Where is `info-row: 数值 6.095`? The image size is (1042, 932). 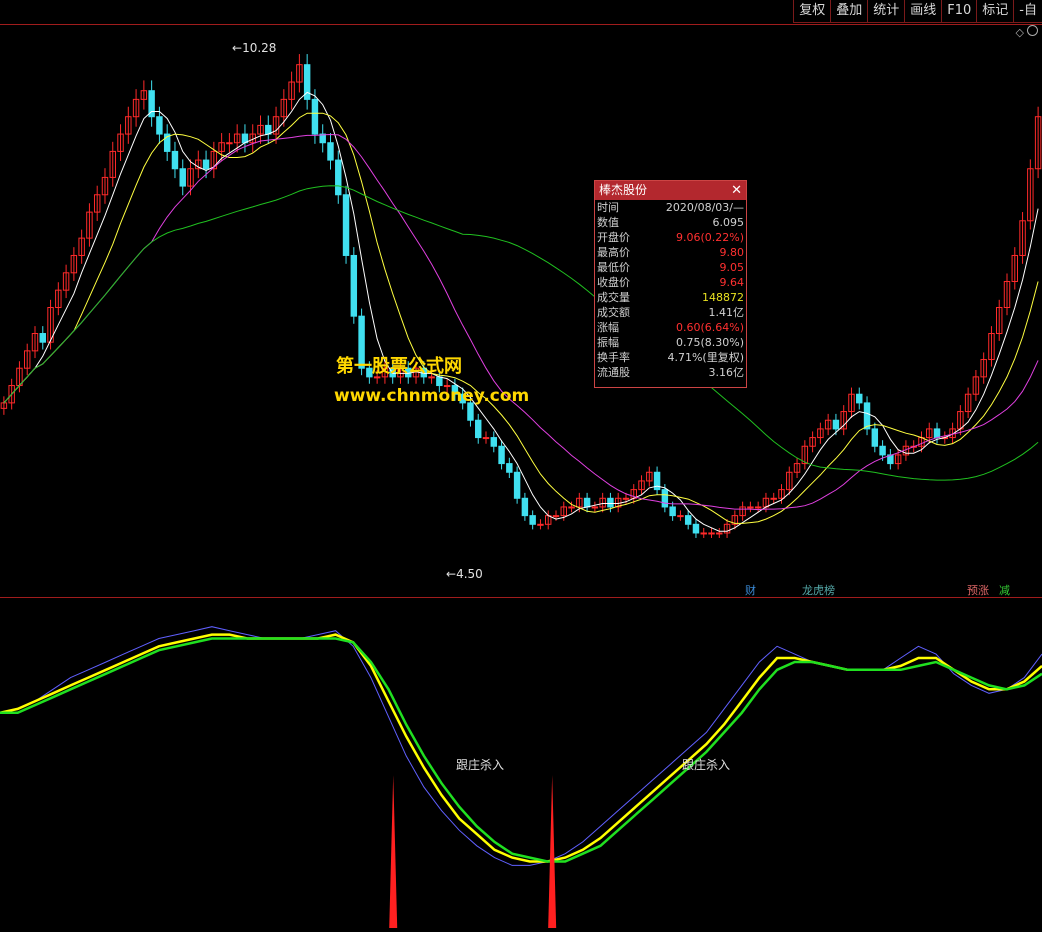 info-row: 数值 6.095 is located at coordinates (670, 222).